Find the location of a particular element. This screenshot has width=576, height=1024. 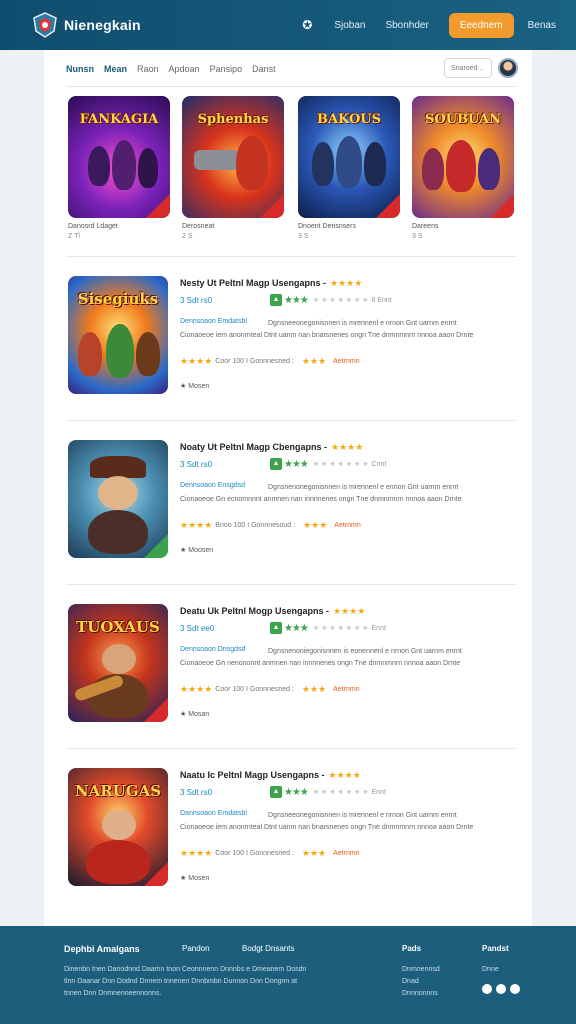

header-nav: ✪ Sjoban Sbonhder Eeednem Benas is located at coordinates (429, 25).